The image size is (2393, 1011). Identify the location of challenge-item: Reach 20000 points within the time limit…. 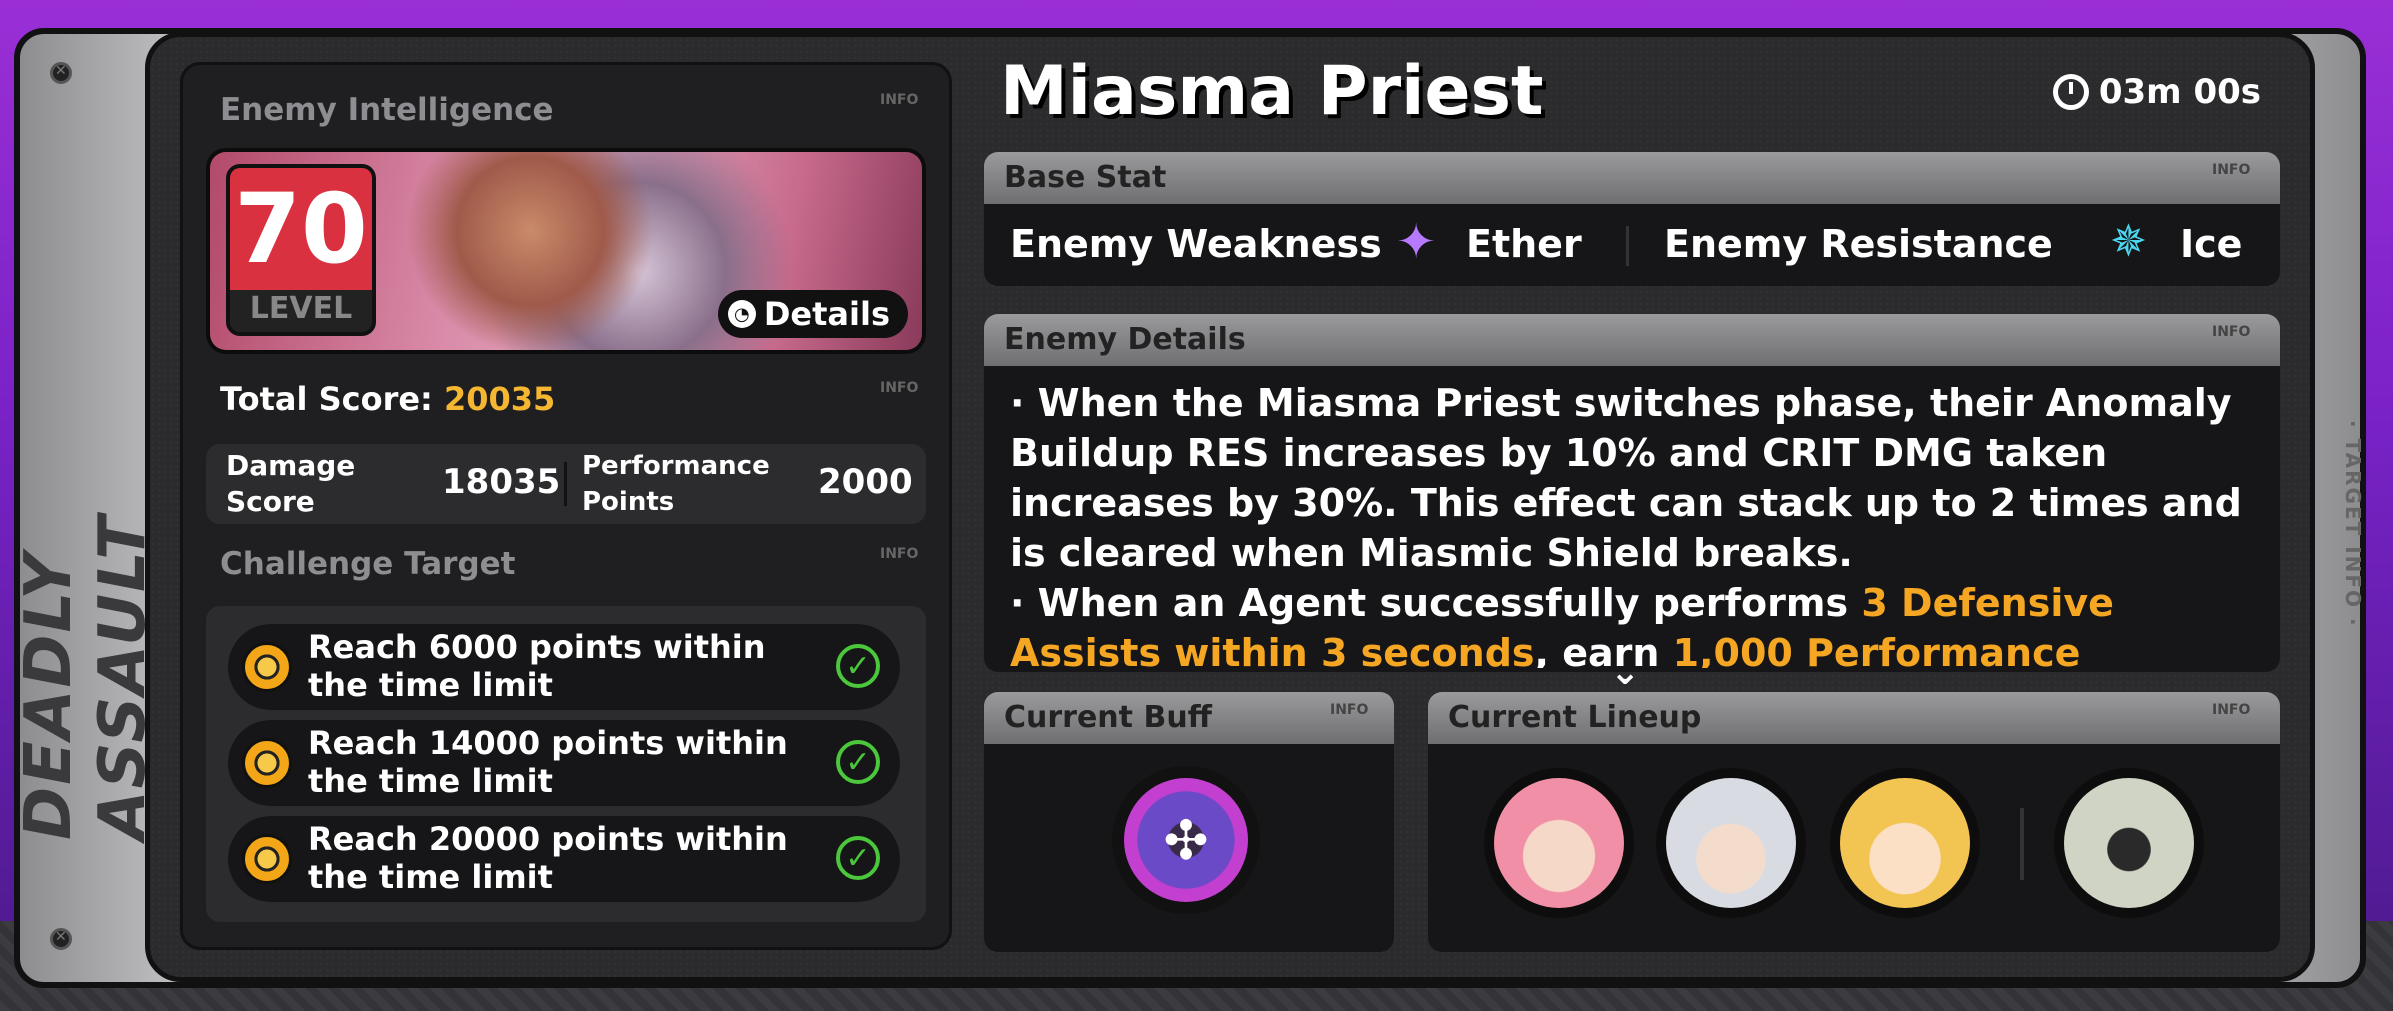
(564, 859).